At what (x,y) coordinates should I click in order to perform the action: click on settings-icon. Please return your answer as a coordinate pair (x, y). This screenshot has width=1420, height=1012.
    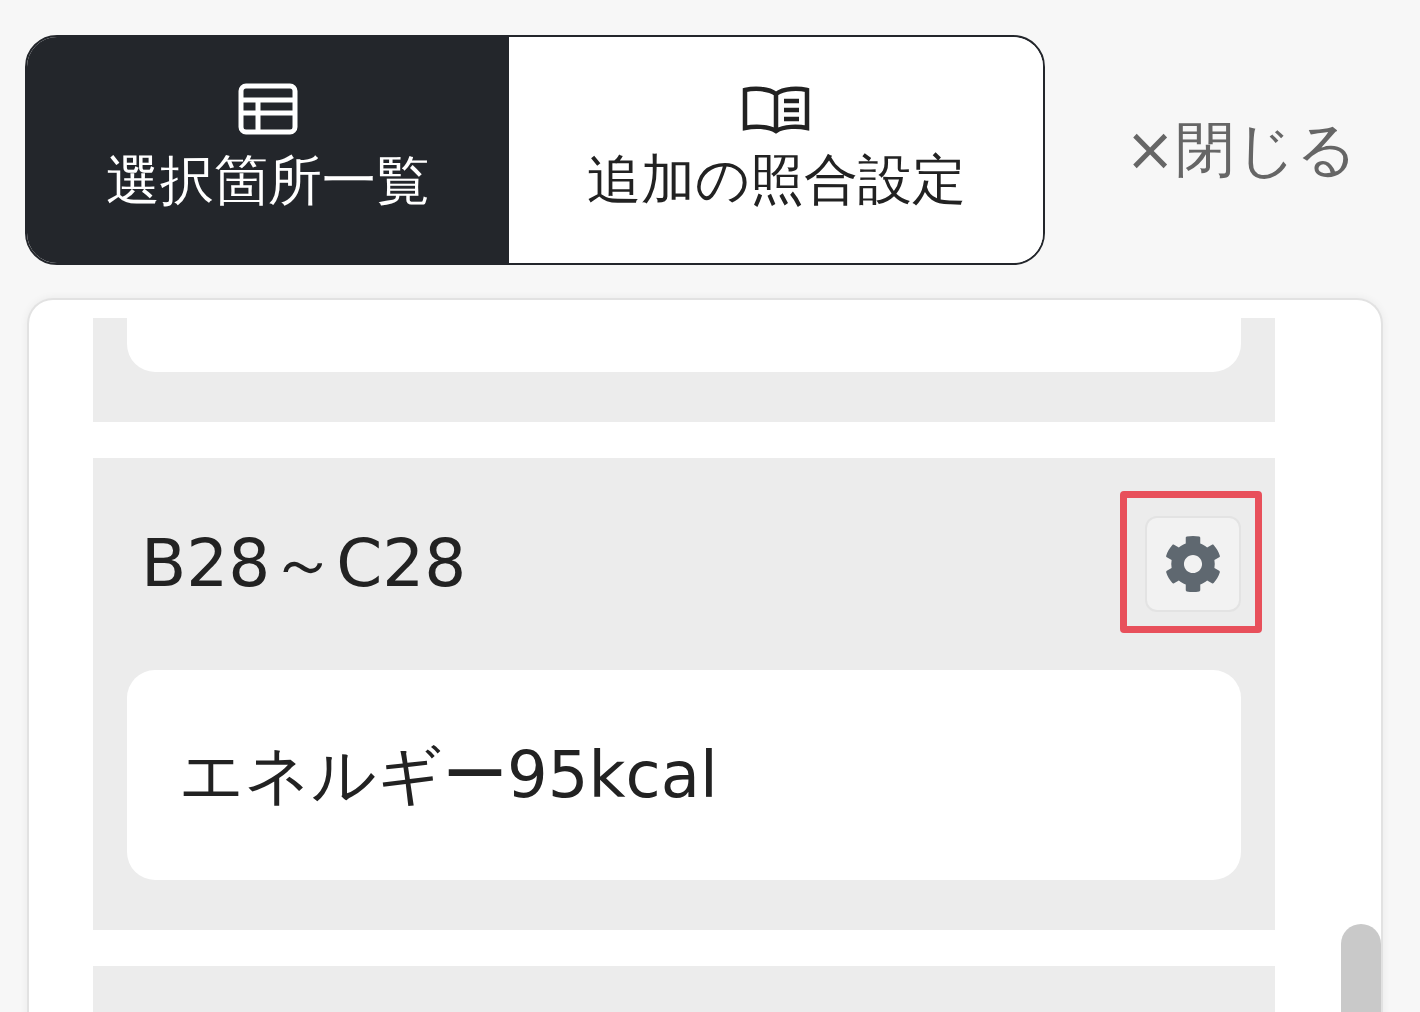
    Looking at the image, I should click on (1193, 564).